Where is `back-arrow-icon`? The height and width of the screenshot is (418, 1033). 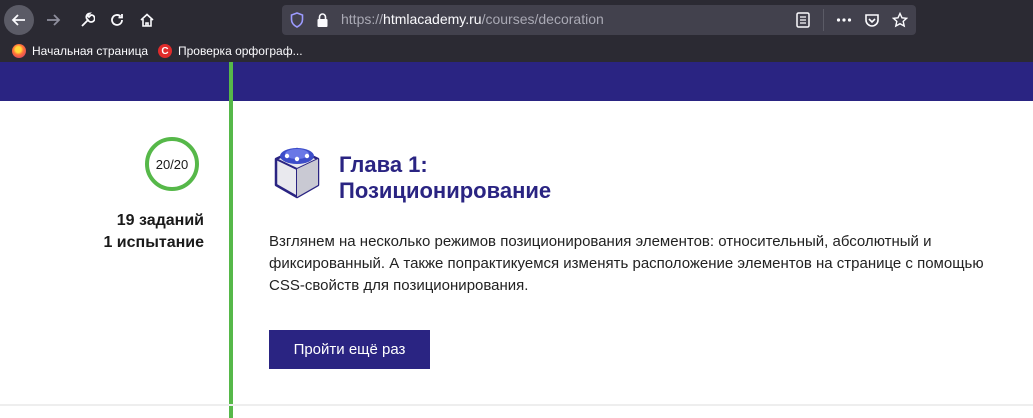 back-arrow-icon is located at coordinates (19, 20).